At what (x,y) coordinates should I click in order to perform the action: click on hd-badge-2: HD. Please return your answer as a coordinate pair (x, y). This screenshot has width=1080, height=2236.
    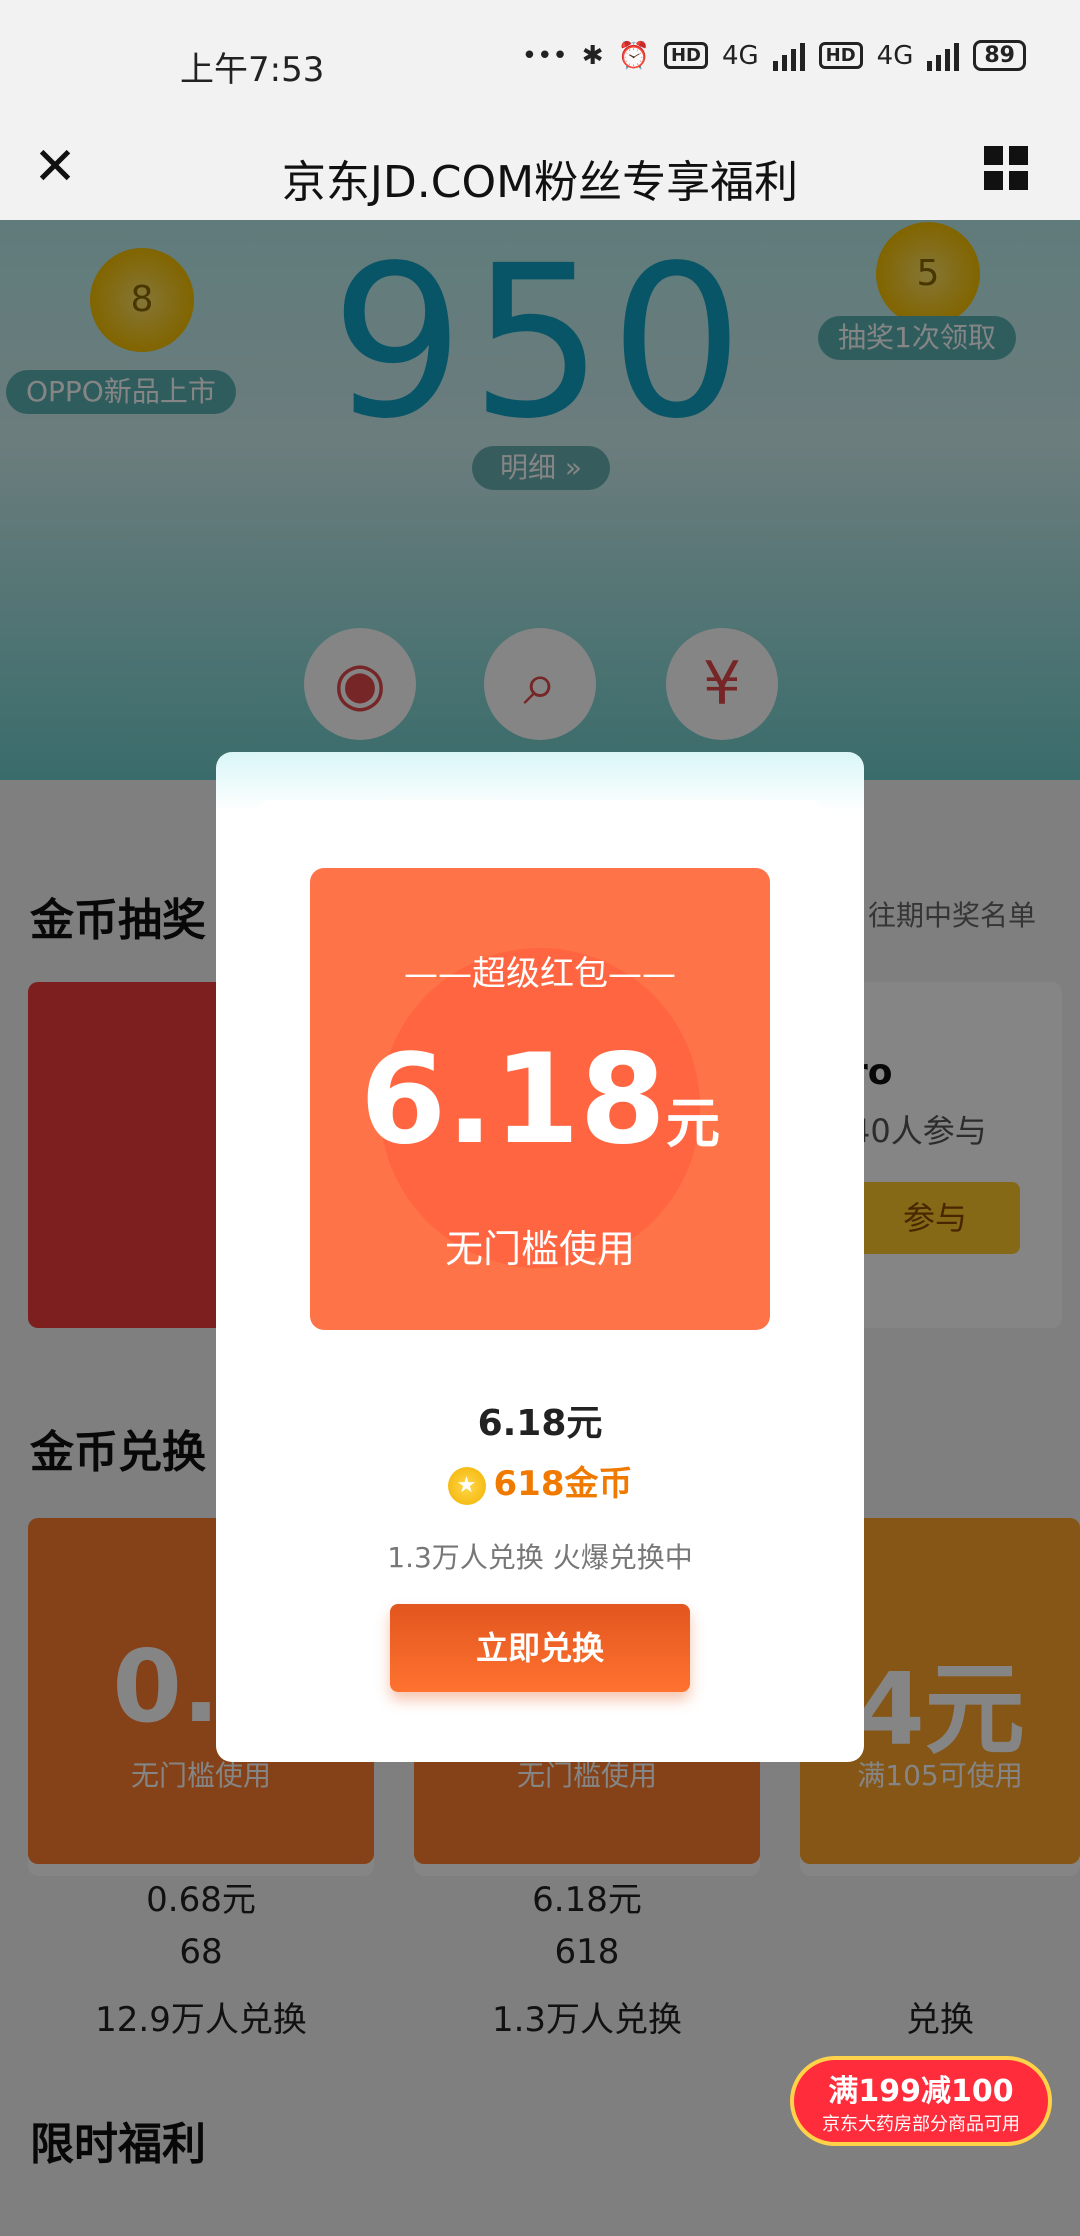
    Looking at the image, I should click on (840, 55).